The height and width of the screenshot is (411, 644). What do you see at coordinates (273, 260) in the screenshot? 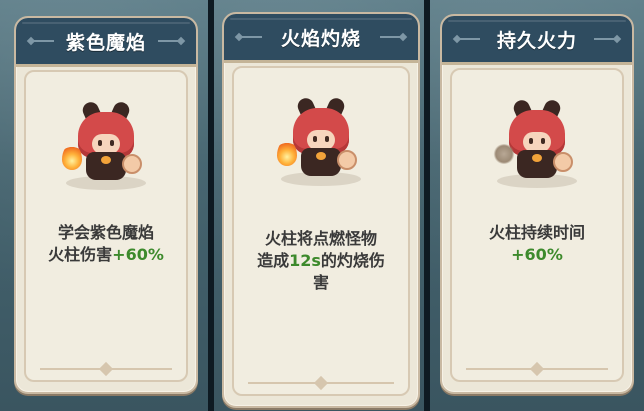
I see `desc-text: 造成` at bounding box center [273, 260].